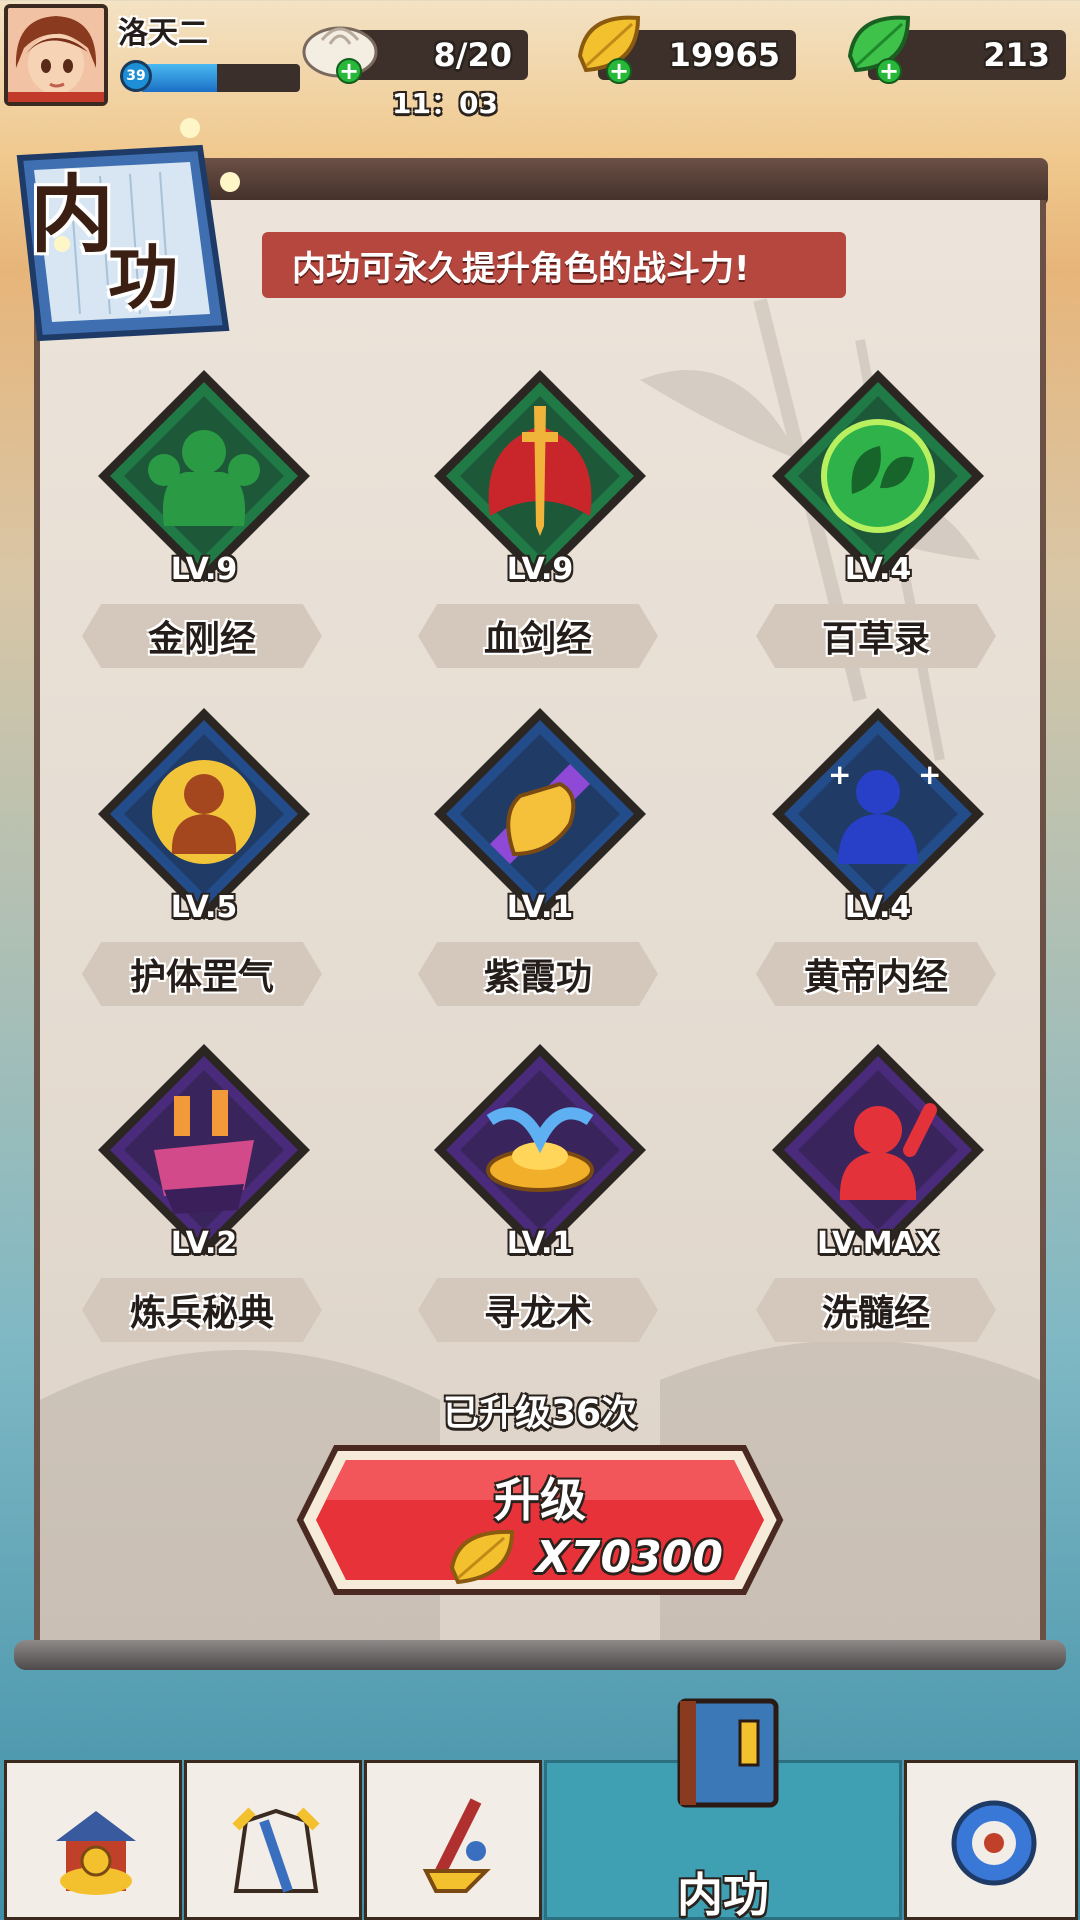  What do you see at coordinates (472, 55) in the screenshot?
I see `stamina-value: 8/20` at bounding box center [472, 55].